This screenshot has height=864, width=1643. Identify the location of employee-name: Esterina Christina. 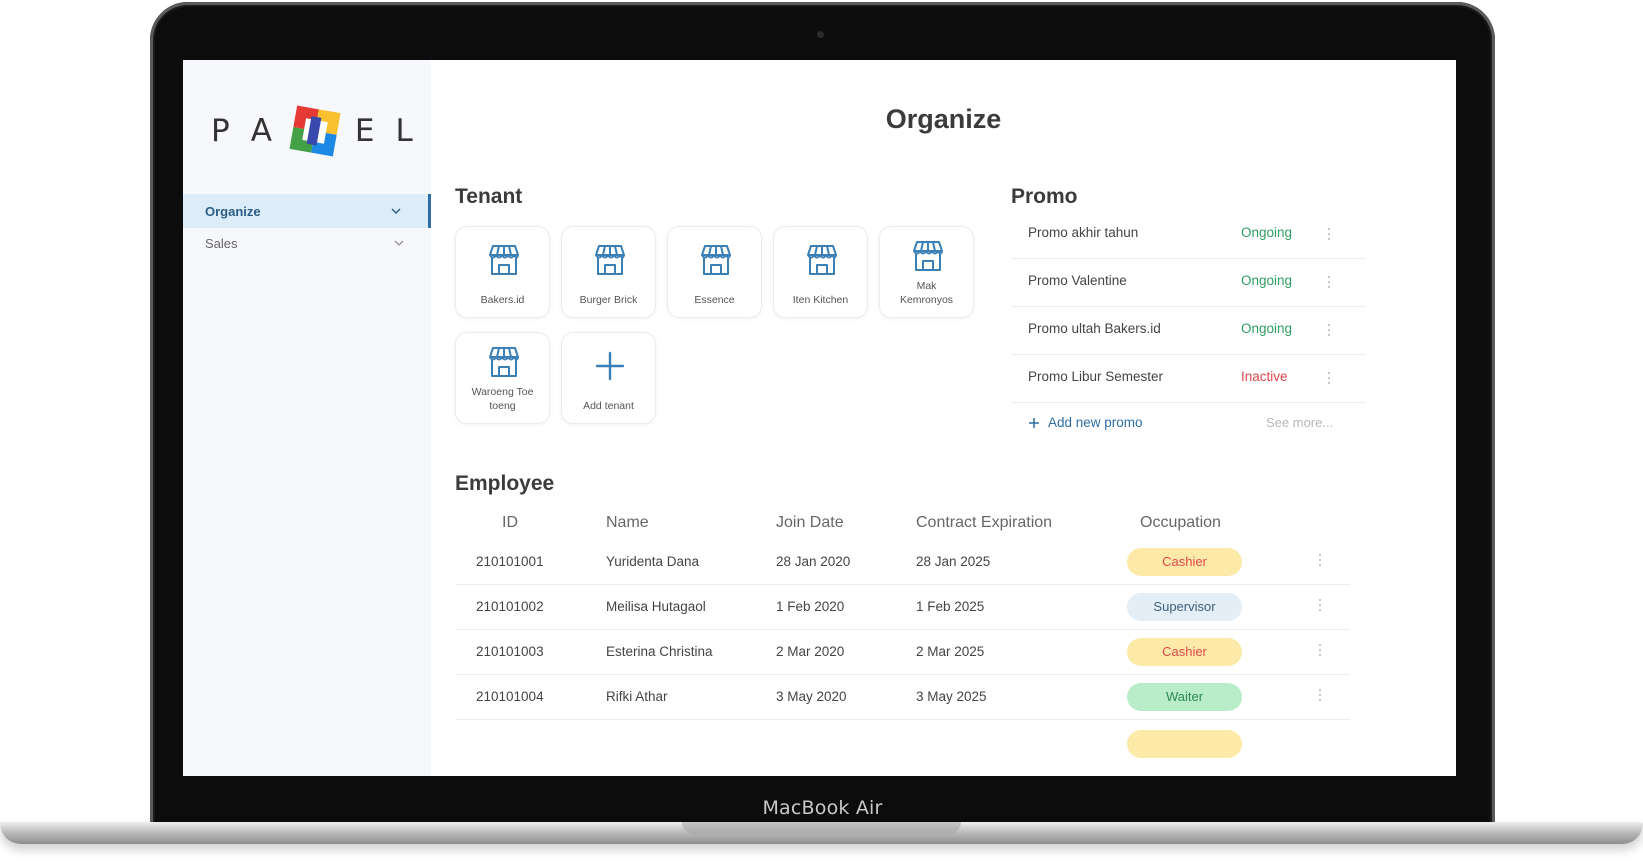
(659, 651).